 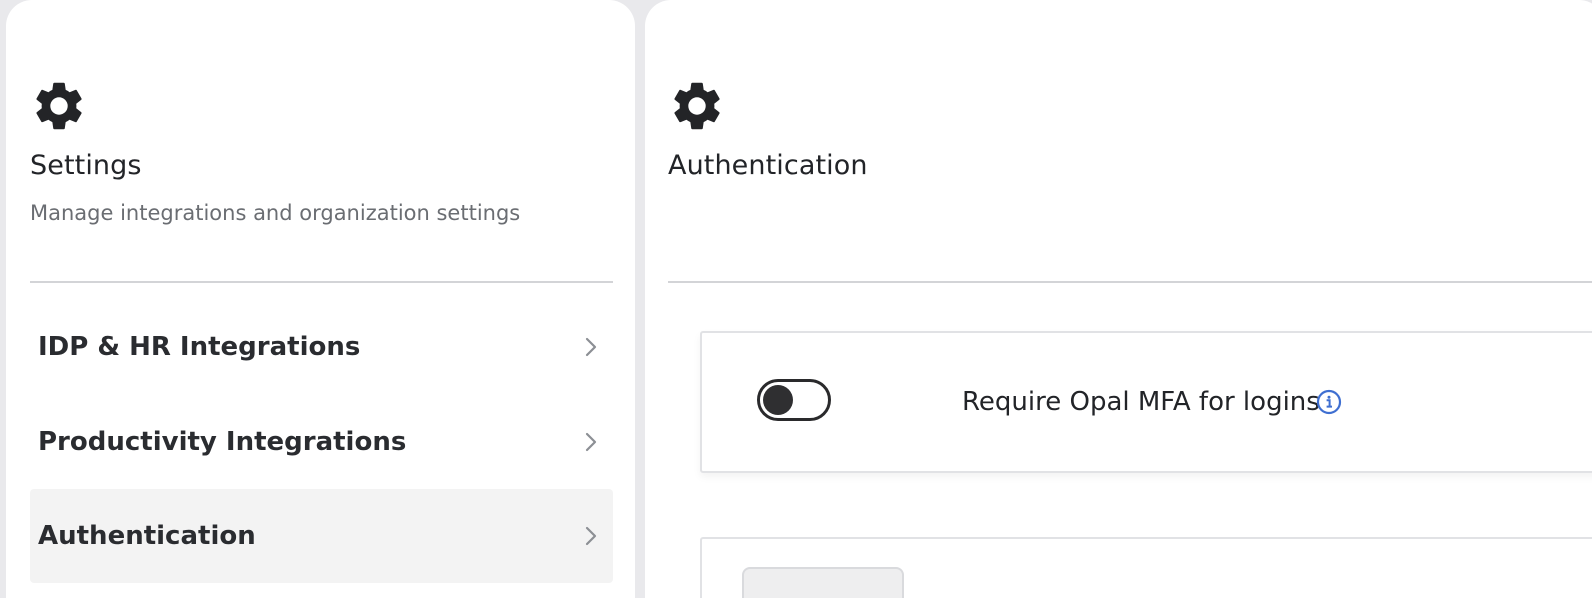 What do you see at coordinates (1146, 567) in the screenshot?
I see `setting-card` at bounding box center [1146, 567].